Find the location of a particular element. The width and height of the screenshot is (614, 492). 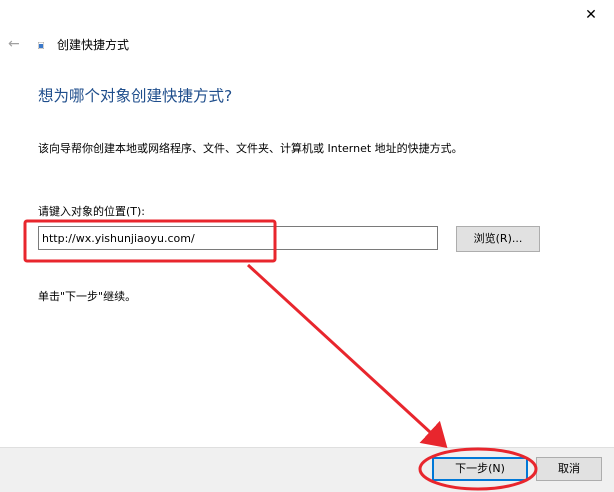

close-button: ✕ is located at coordinates (591, 15).